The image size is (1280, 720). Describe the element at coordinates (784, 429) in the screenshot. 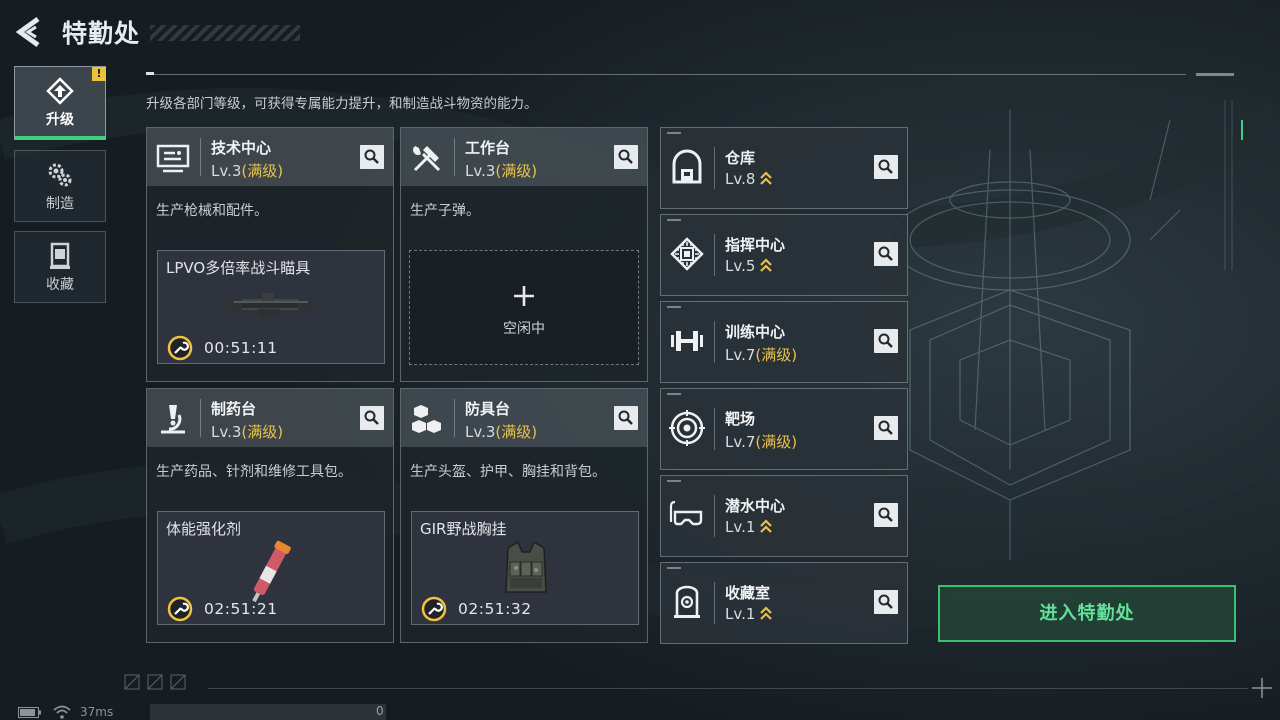

I see `facility-shooting-range: 靶场 Lv.7(满级)` at that location.